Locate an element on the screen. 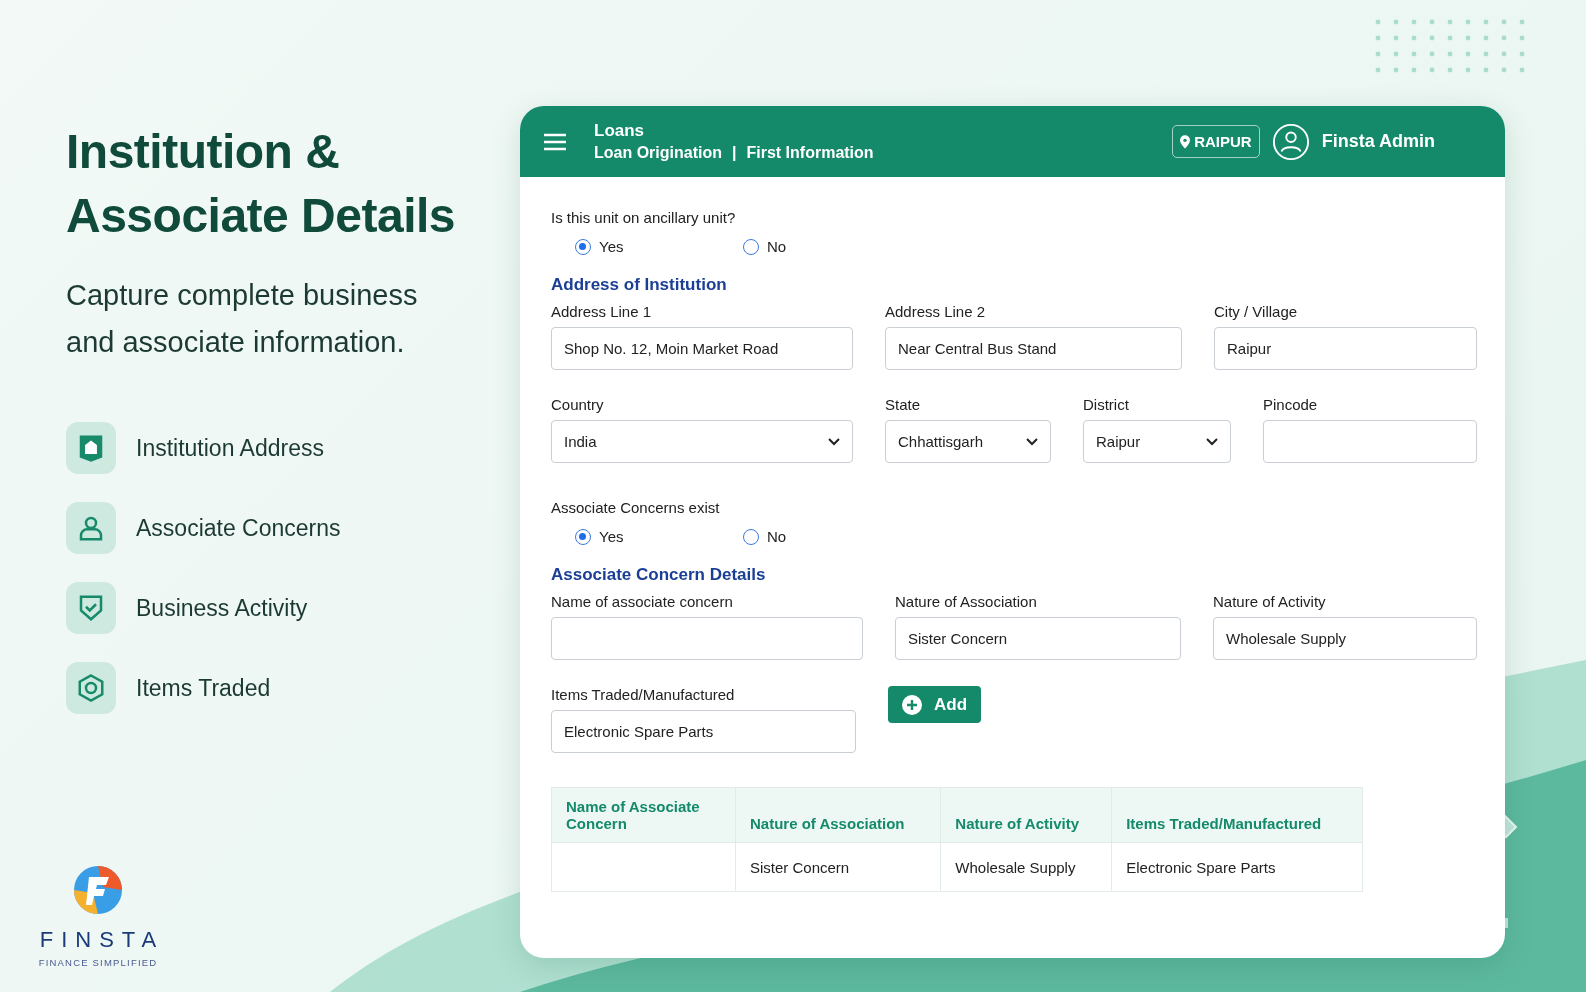 Image resolution: width=1586 pixels, height=992 pixels. input-field: Sister Concern is located at coordinates (1038, 638).